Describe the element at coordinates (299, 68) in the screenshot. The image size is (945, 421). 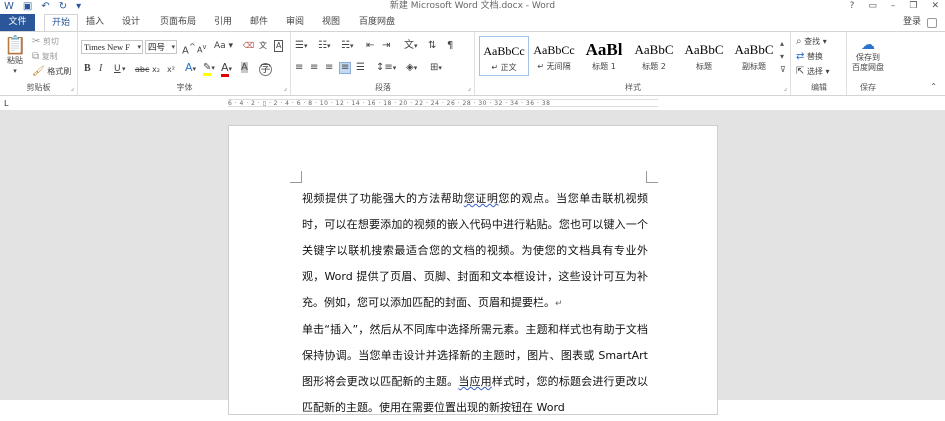
I see `align-left-icon: ≡` at that location.